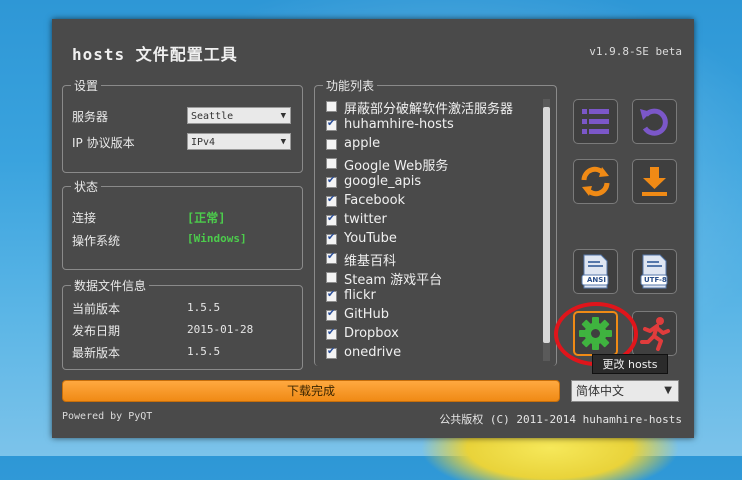 The image size is (742, 480). What do you see at coordinates (182, 224) in the screenshot?
I see `status-group: 状态 连接 [正常] 操作系统 [Windows]` at bounding box center [182, 224].